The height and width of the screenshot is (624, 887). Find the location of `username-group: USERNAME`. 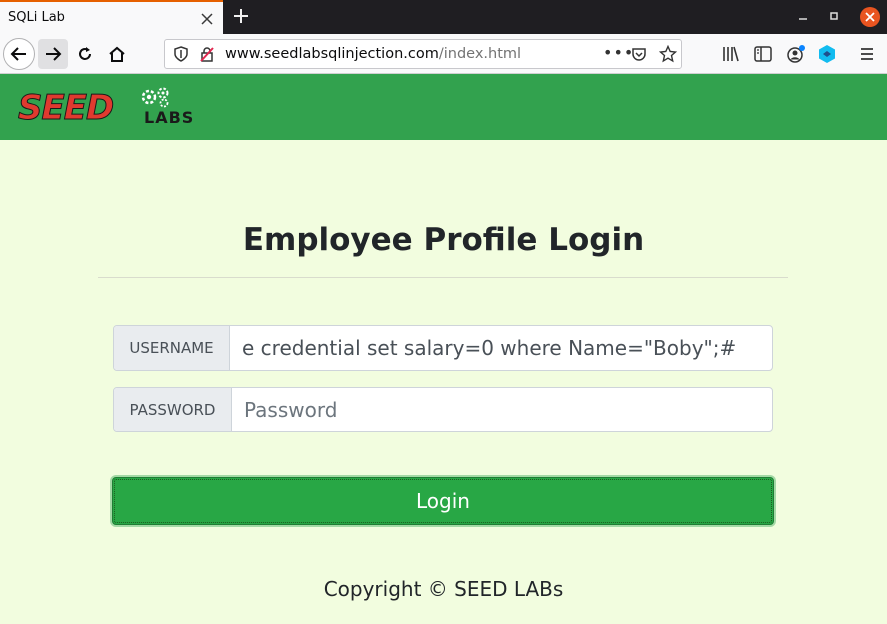

username-group: USERNAME is located at coordinates (443, 348).